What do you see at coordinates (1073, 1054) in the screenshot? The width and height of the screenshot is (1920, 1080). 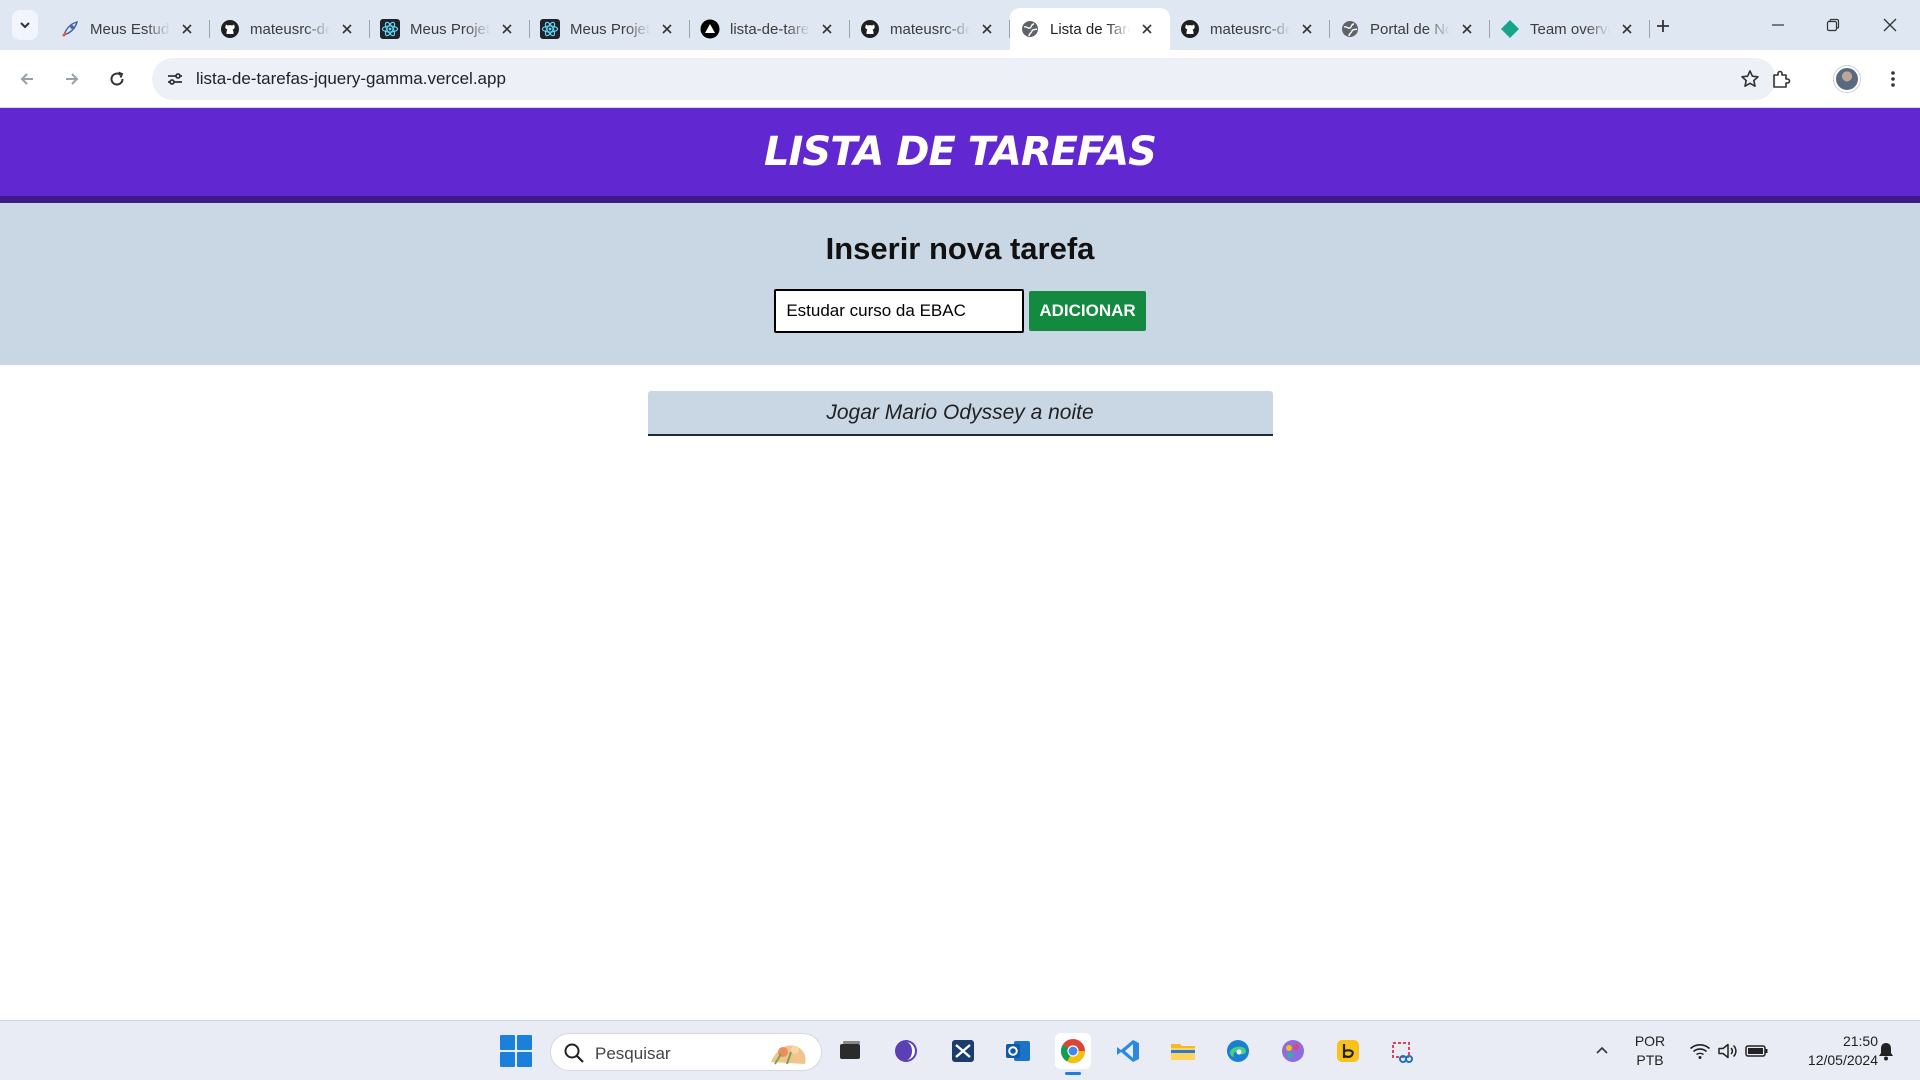 I see `chrome-icon` at bounding box center [1073, 1054].